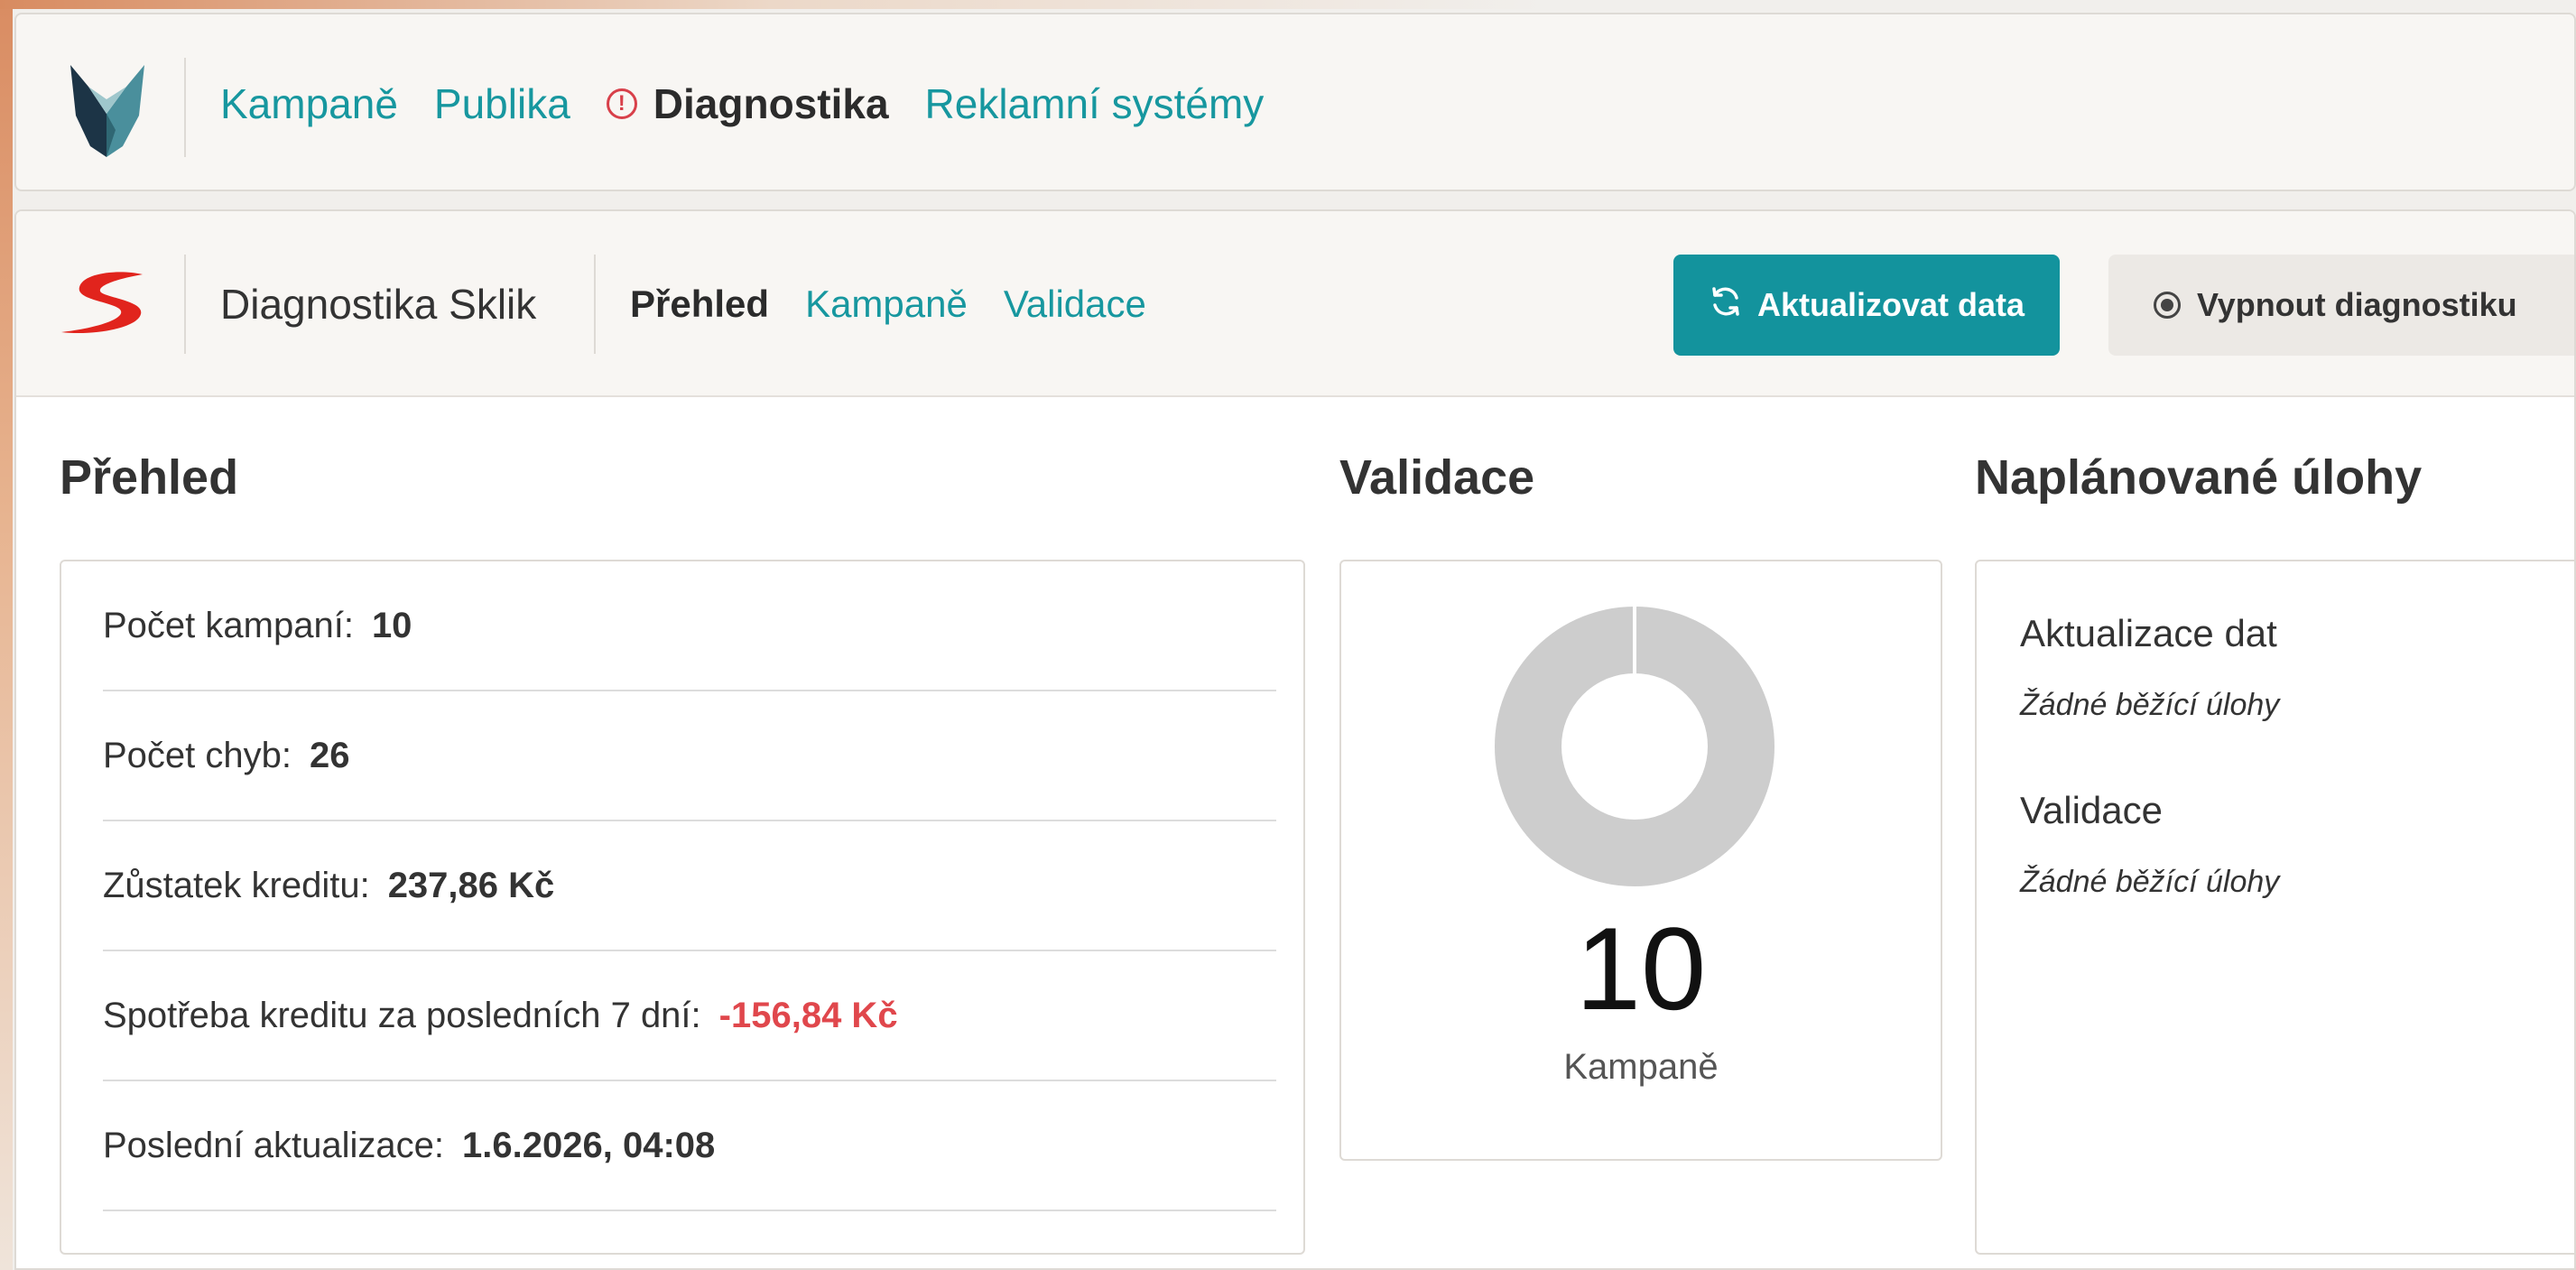 The width and height of the screenshot is (2576, 1270). I want to click on stat-row: Poslední aktualizace: 1.6.2026, 04:08, so click(689, 1146).